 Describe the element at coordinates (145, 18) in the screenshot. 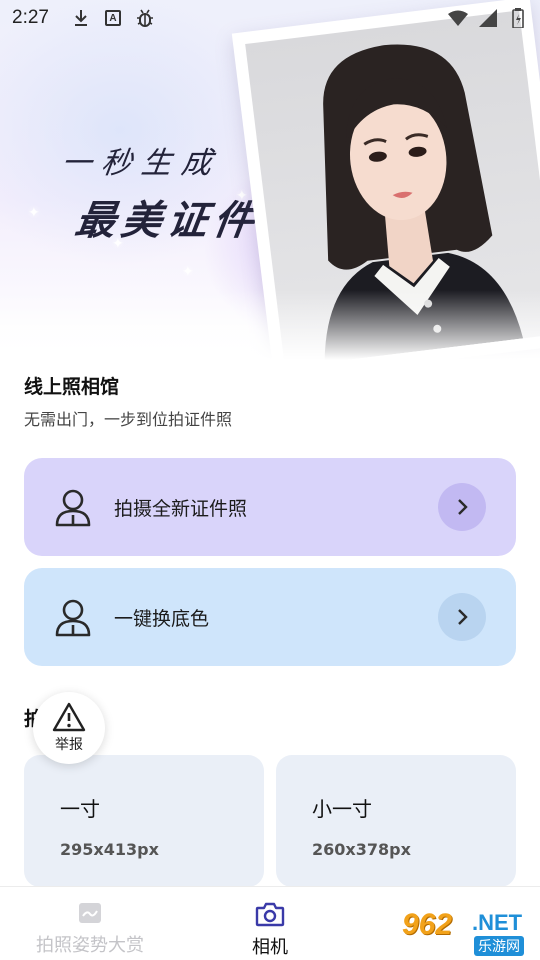

I see `bug-icon` at that location.